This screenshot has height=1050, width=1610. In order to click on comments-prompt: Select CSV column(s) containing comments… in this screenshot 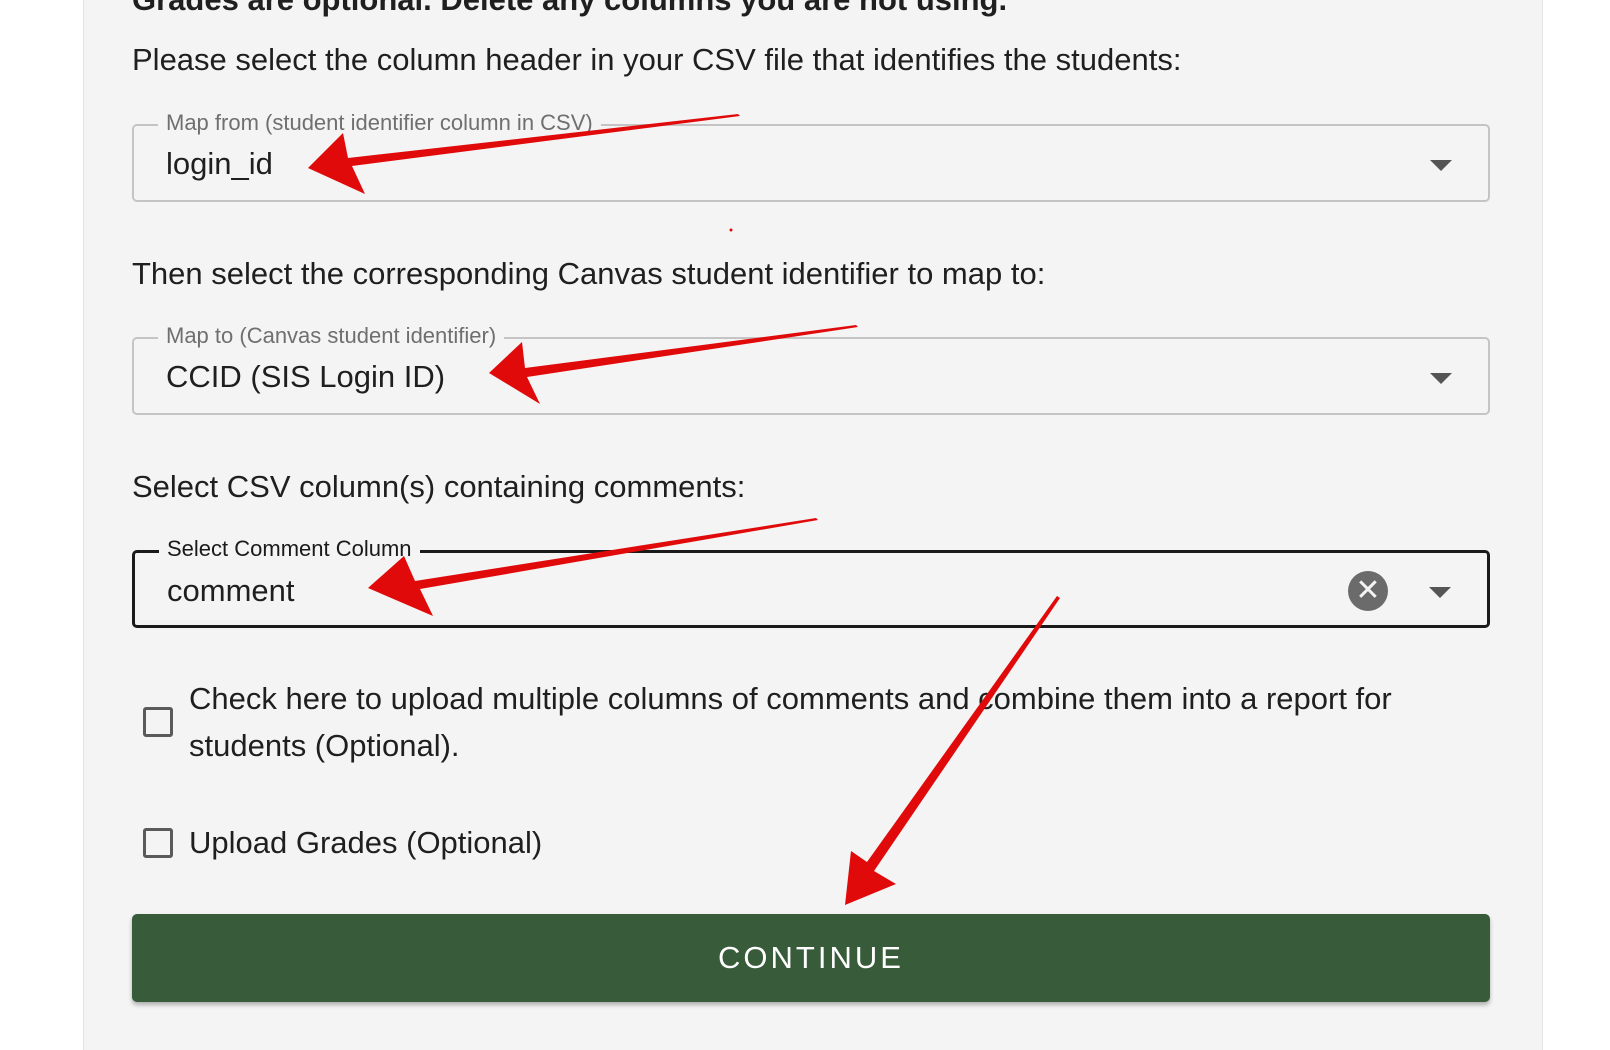, I will do `click(439, 486)`.